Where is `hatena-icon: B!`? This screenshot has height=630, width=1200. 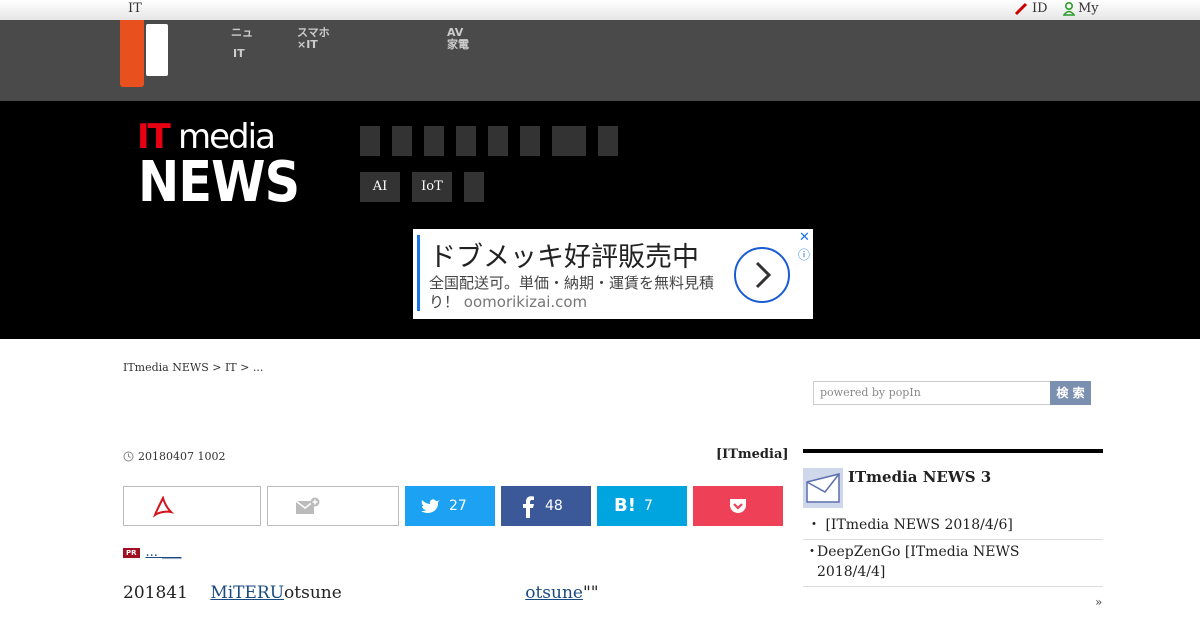 hatena-icon: B! is located at coordinates (625, 505).